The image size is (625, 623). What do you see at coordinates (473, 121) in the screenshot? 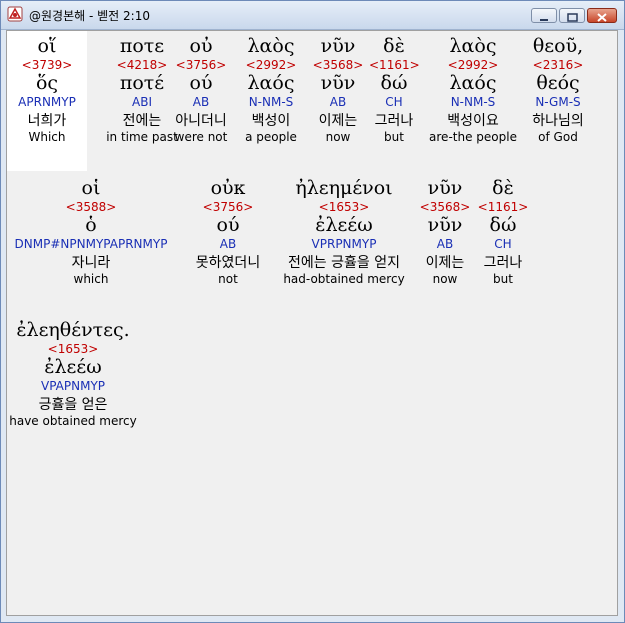
I see `korean-gloss: 백성이요` at bounding box center [473, 121].